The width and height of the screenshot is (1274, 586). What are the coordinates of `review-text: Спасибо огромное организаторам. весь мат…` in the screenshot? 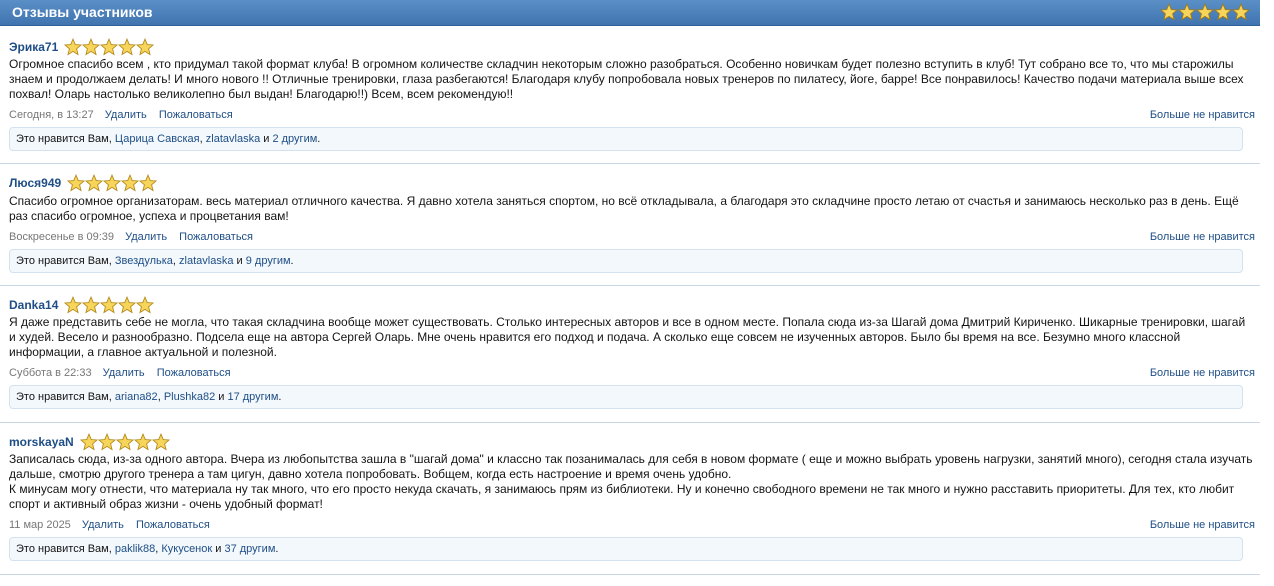 It's located at (624, 208).